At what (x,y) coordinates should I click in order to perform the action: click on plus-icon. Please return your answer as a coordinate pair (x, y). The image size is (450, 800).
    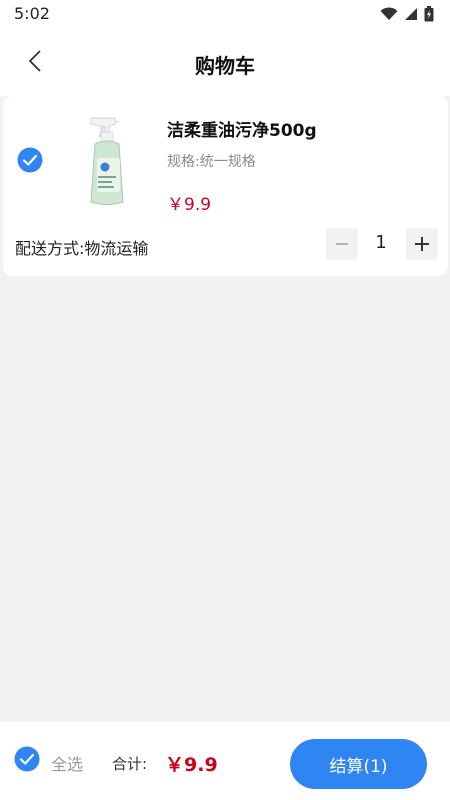
    Looking at the image, I should click on (422, 244).